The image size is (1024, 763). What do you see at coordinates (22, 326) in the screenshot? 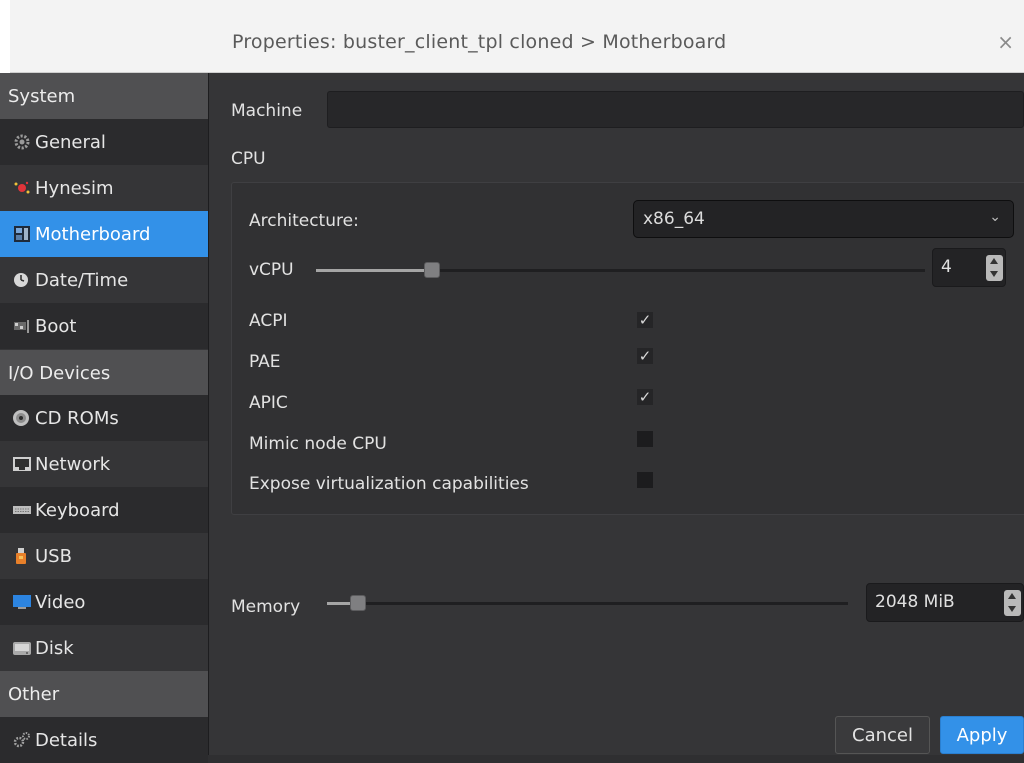
I see `boot-icon` at bounding box center [22, 326].